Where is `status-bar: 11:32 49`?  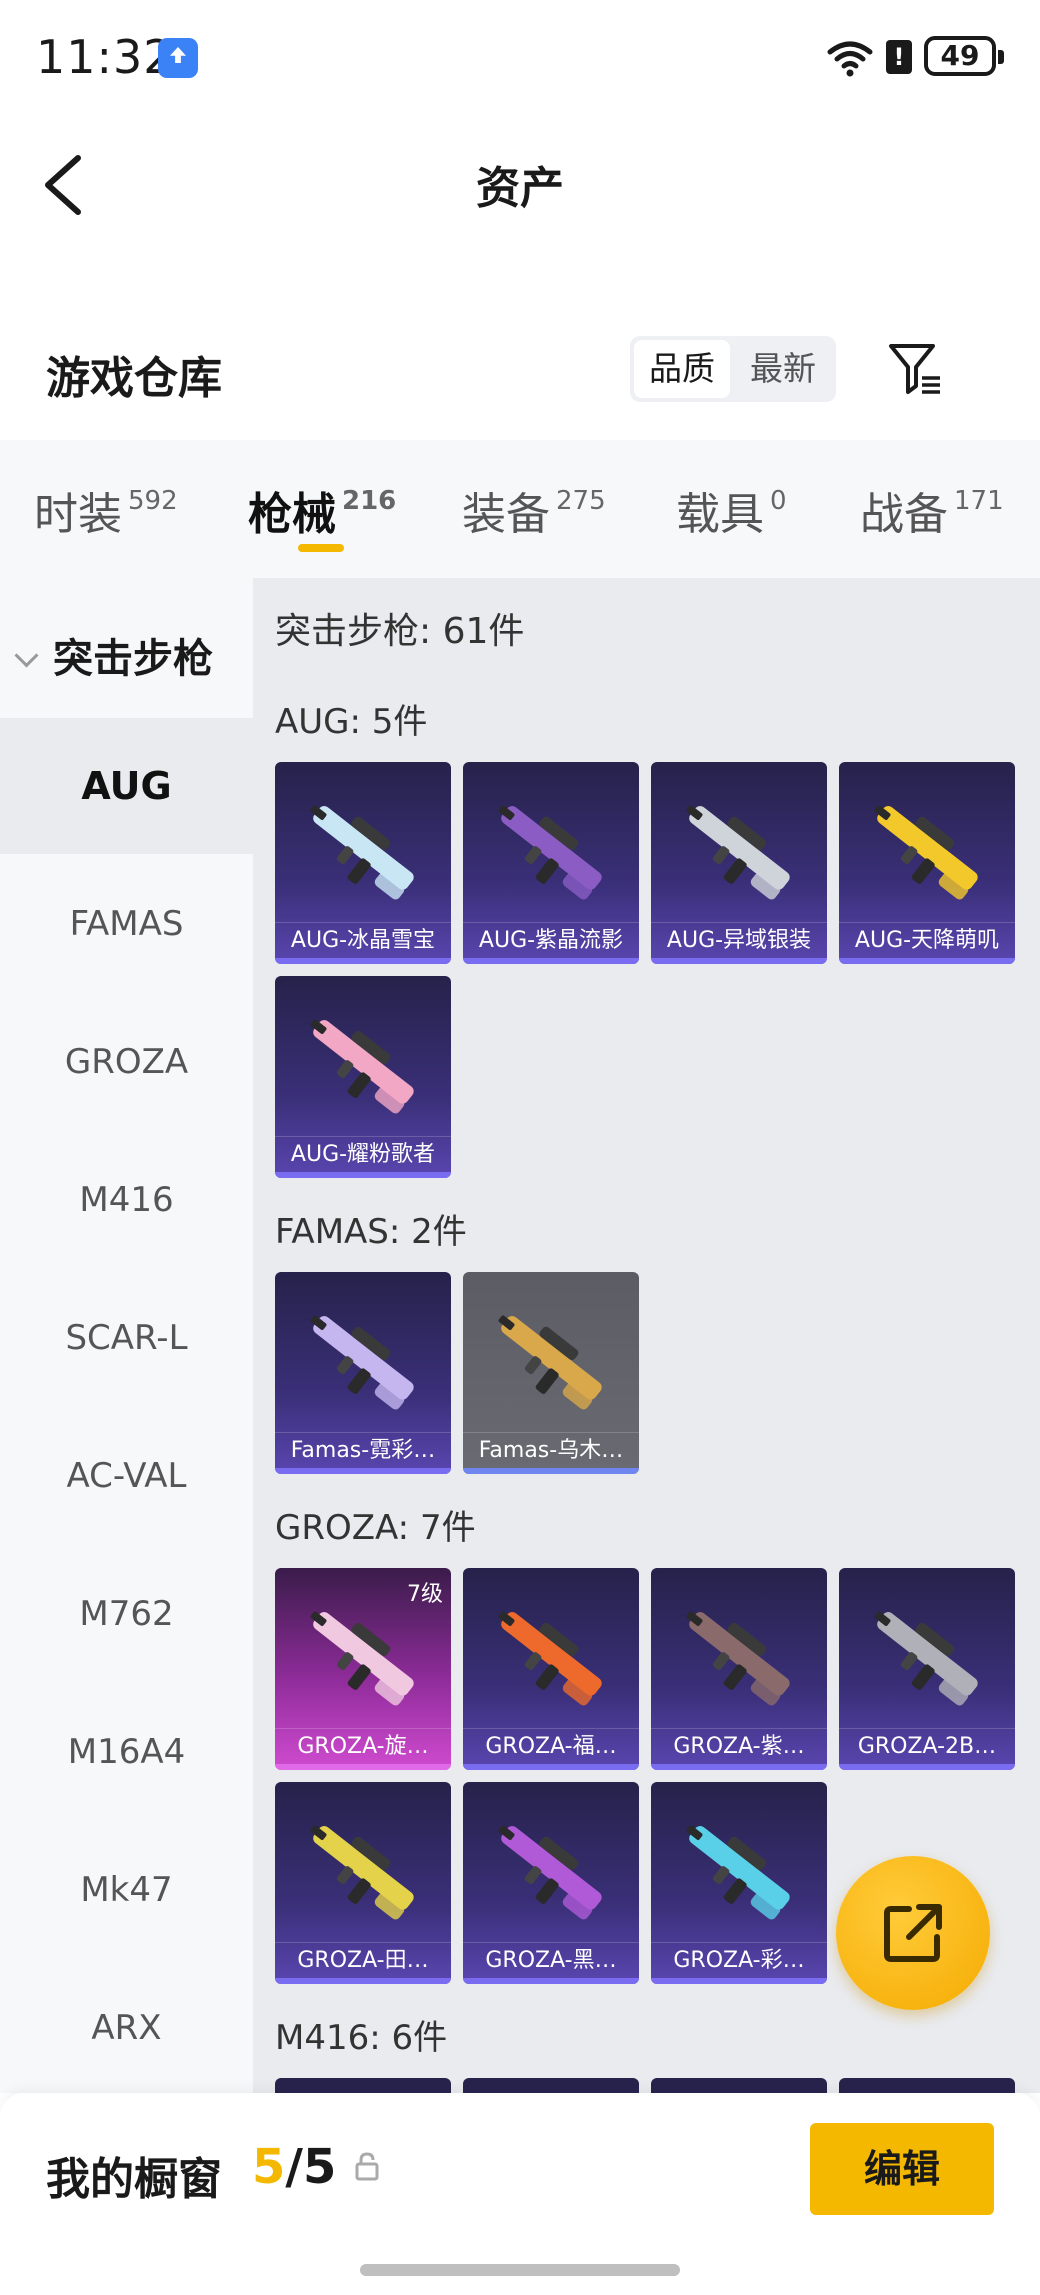
status-bar: 11:32 49 is located at coordinates (520, 60).